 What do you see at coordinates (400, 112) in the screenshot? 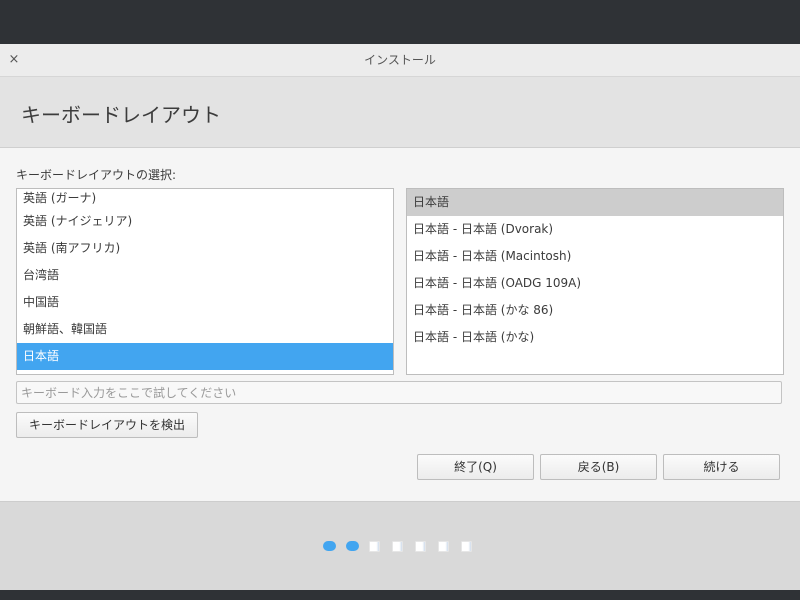
I see `page-header: キーボードレイアウト` at bounding box center [400, 112].